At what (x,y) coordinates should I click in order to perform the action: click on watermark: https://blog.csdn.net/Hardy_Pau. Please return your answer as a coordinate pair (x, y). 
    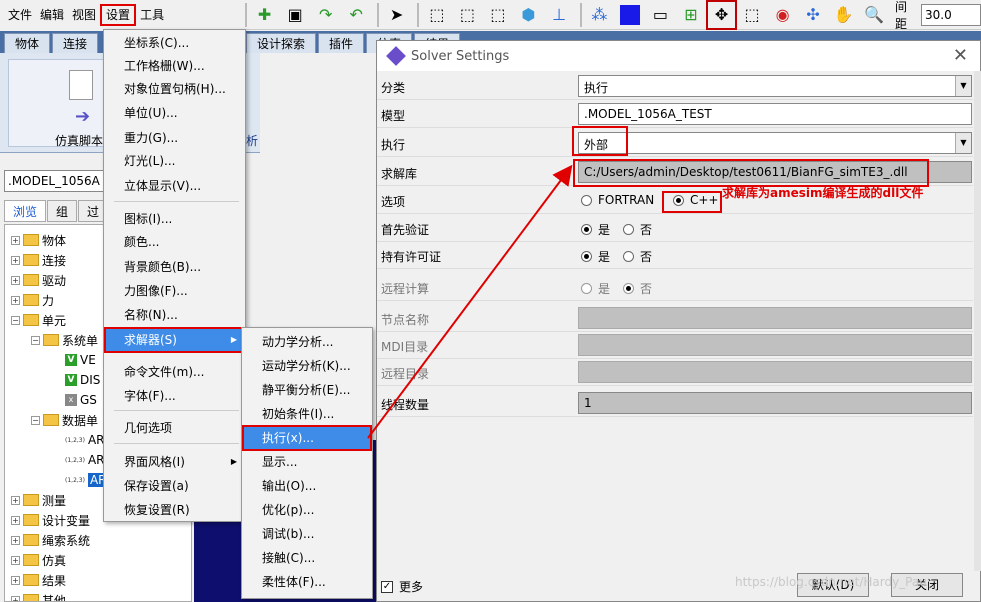
    Looking at the image, I should click on (831, 582).